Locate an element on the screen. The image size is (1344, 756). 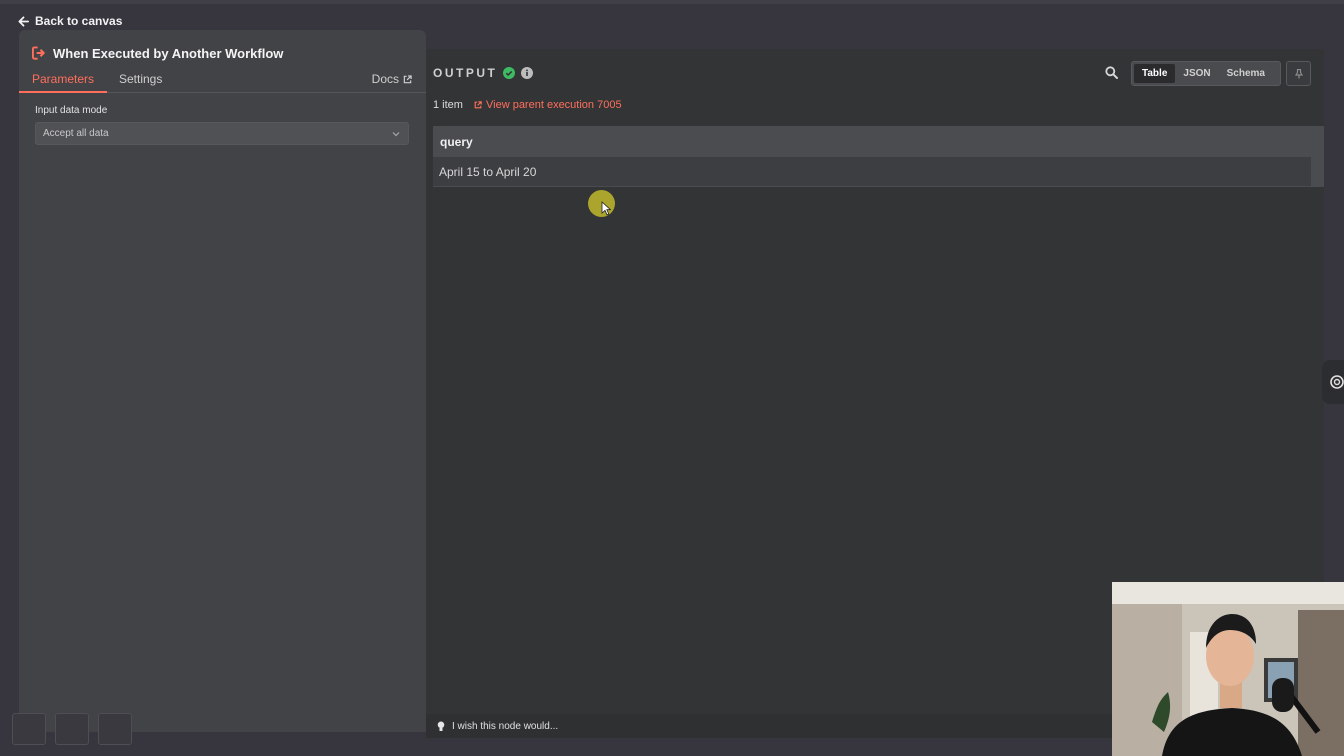
ai-assistant-button is located at coordinates (1333, 382).